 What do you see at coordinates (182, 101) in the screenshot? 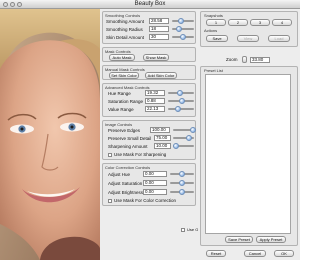
I see `saturation-range-knob` at bounding box center [182, 101].